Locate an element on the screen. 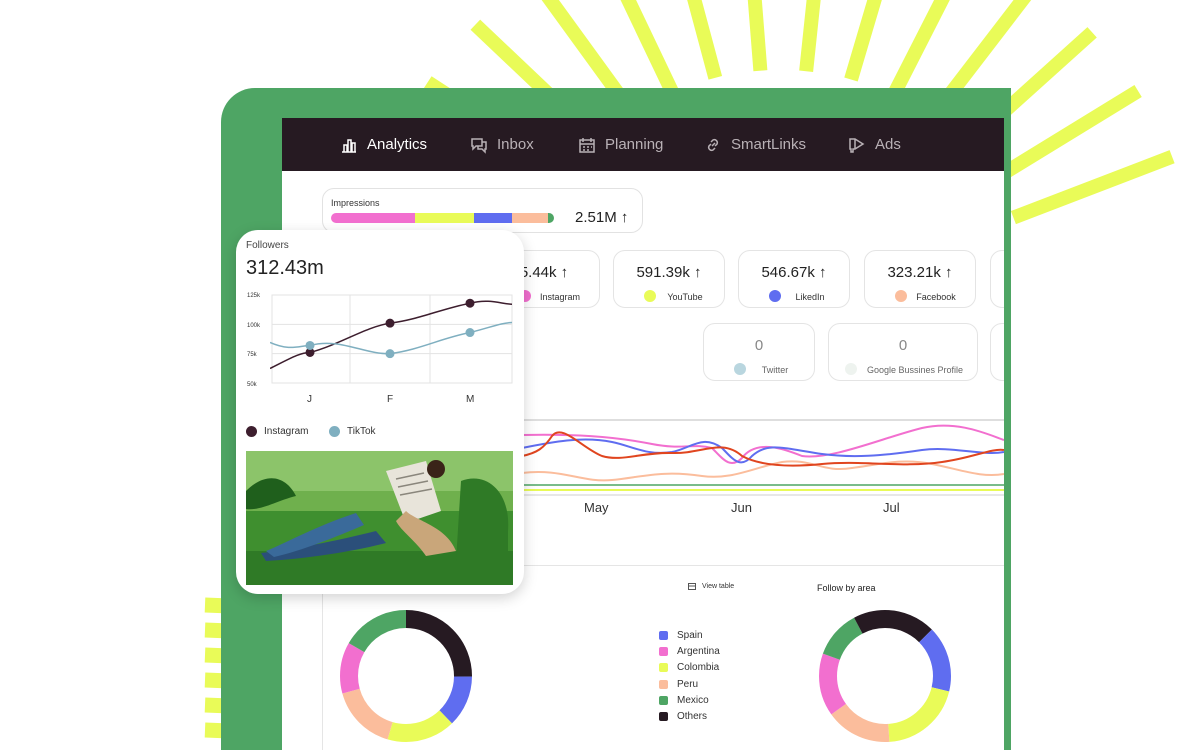  legend-item-mexico: Mexico is located at coordinates (684, 700).